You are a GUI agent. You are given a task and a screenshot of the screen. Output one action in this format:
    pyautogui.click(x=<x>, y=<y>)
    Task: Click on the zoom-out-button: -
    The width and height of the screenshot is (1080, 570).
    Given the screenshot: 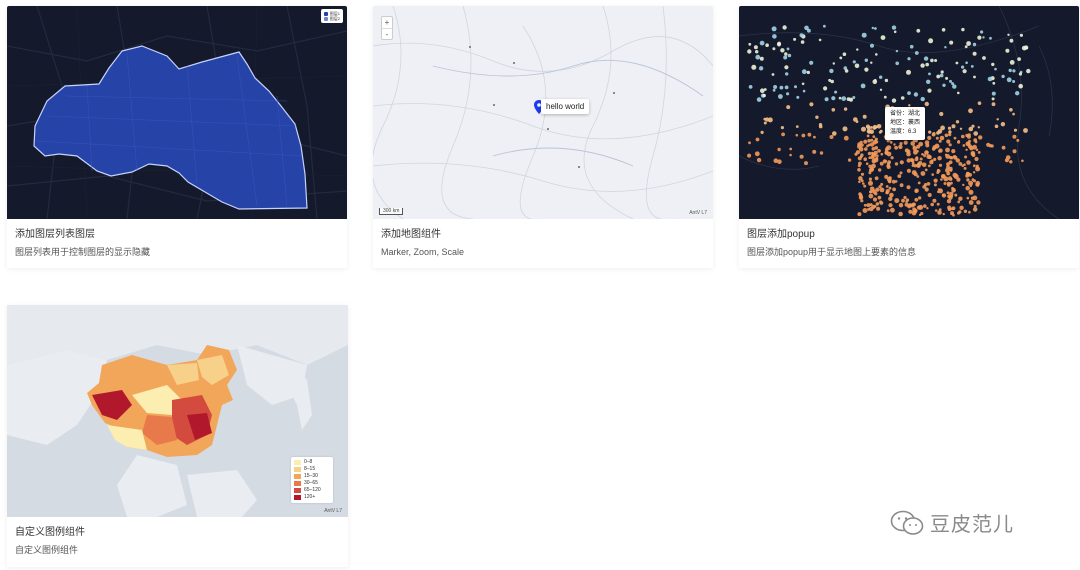 What is the action you would take?
    pyautogui.click(x=387, y=33)
    